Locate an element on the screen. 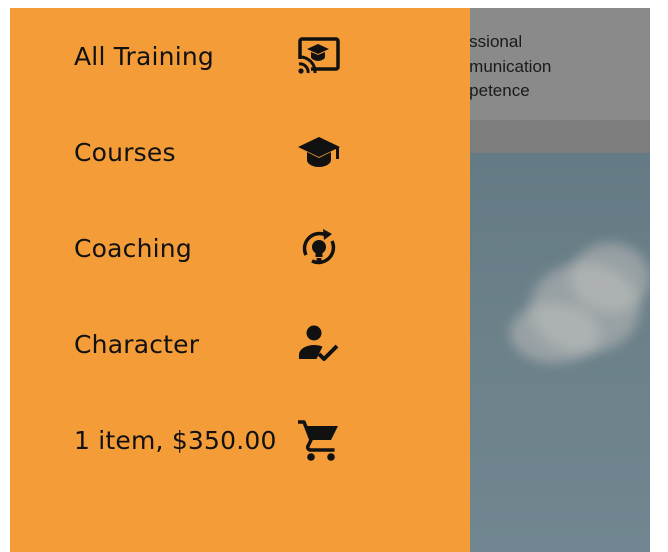 This screenshot has width=668, height=552. shopping-cart-icon is located at coordinates (319, 440).